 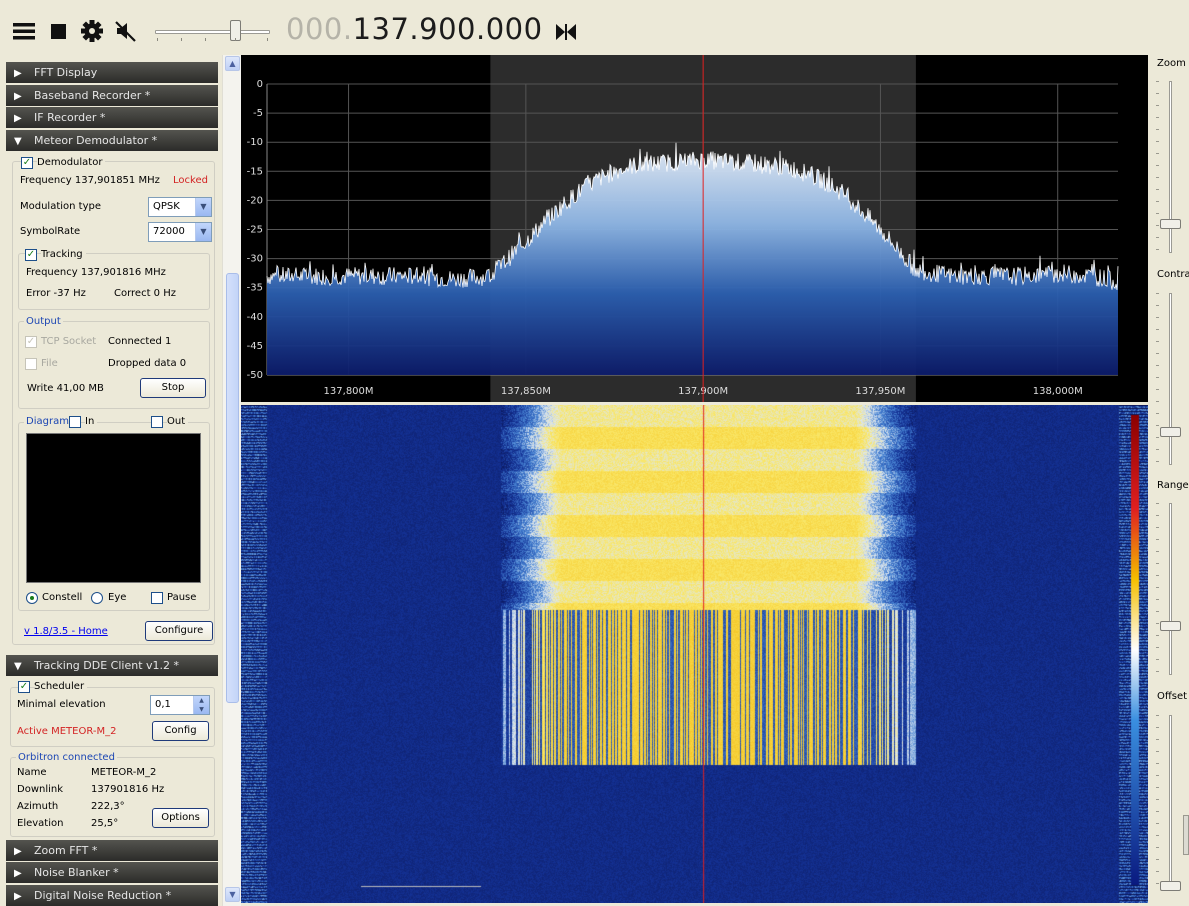 I want to click on constell-label: Constell, so click(x=62, y=597).